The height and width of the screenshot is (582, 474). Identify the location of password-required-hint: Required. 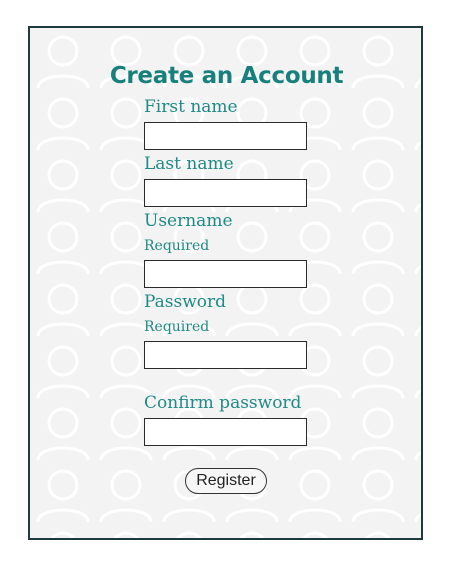
(177, 327).